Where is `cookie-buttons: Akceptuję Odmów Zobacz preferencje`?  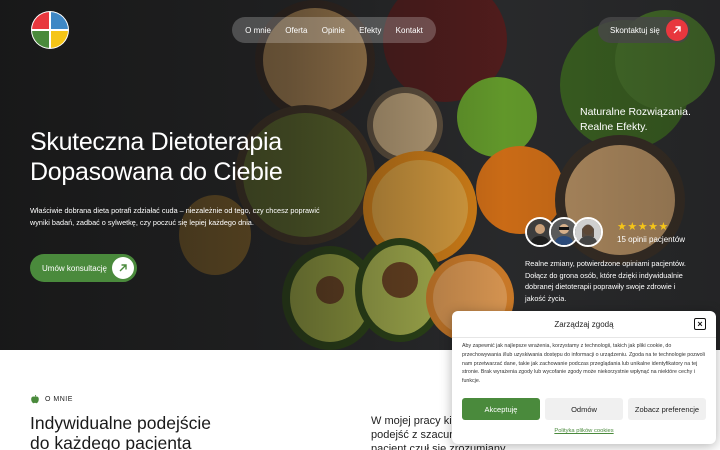 cookie-buttons: Akceptuję Odmów Zobacz preferencje is located at coordinates (584, 409).